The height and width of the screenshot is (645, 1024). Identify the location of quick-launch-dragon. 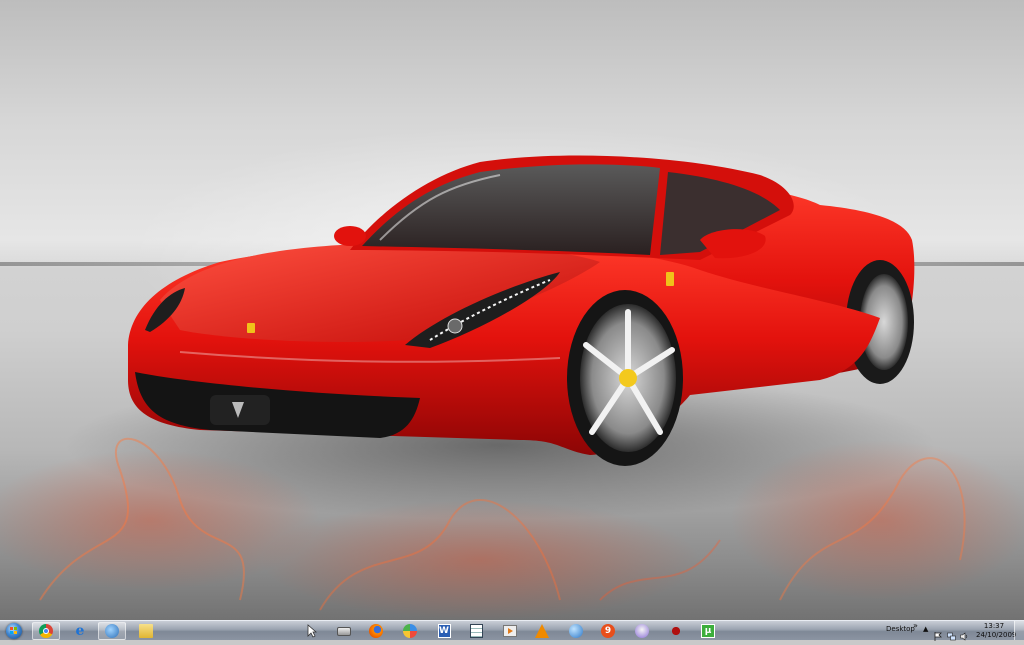
(676, 631).